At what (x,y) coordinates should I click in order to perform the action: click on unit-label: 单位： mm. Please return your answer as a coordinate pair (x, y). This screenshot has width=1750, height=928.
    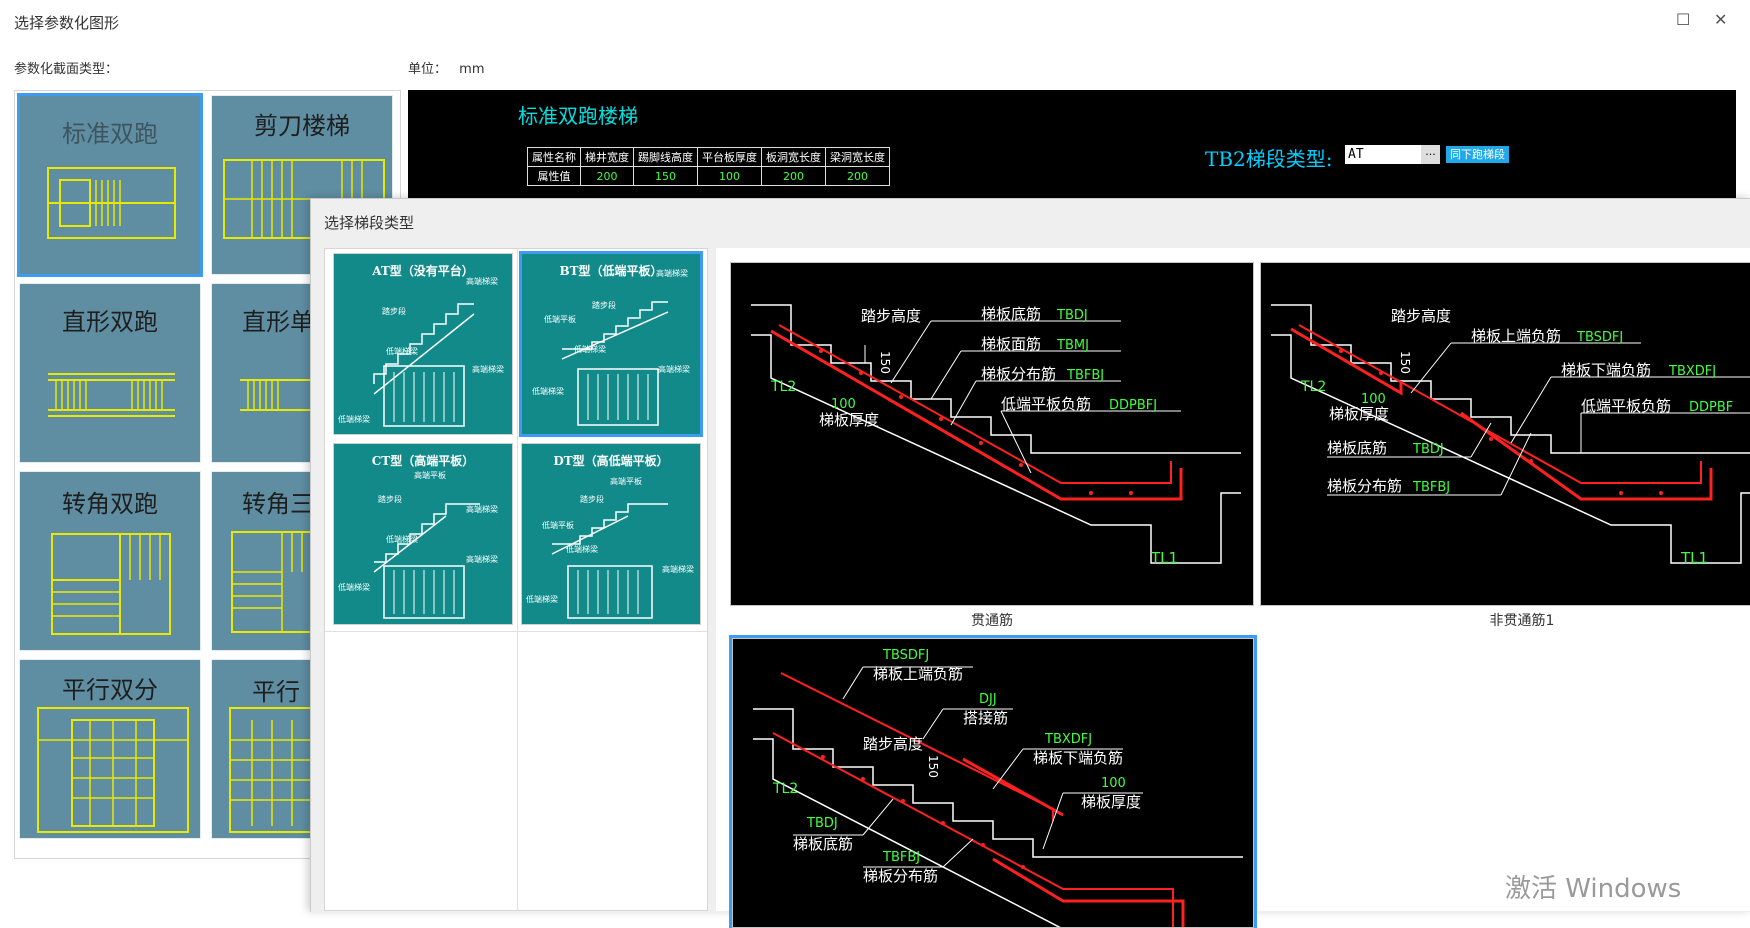
    Looking at the image, I should click on (446, 67).